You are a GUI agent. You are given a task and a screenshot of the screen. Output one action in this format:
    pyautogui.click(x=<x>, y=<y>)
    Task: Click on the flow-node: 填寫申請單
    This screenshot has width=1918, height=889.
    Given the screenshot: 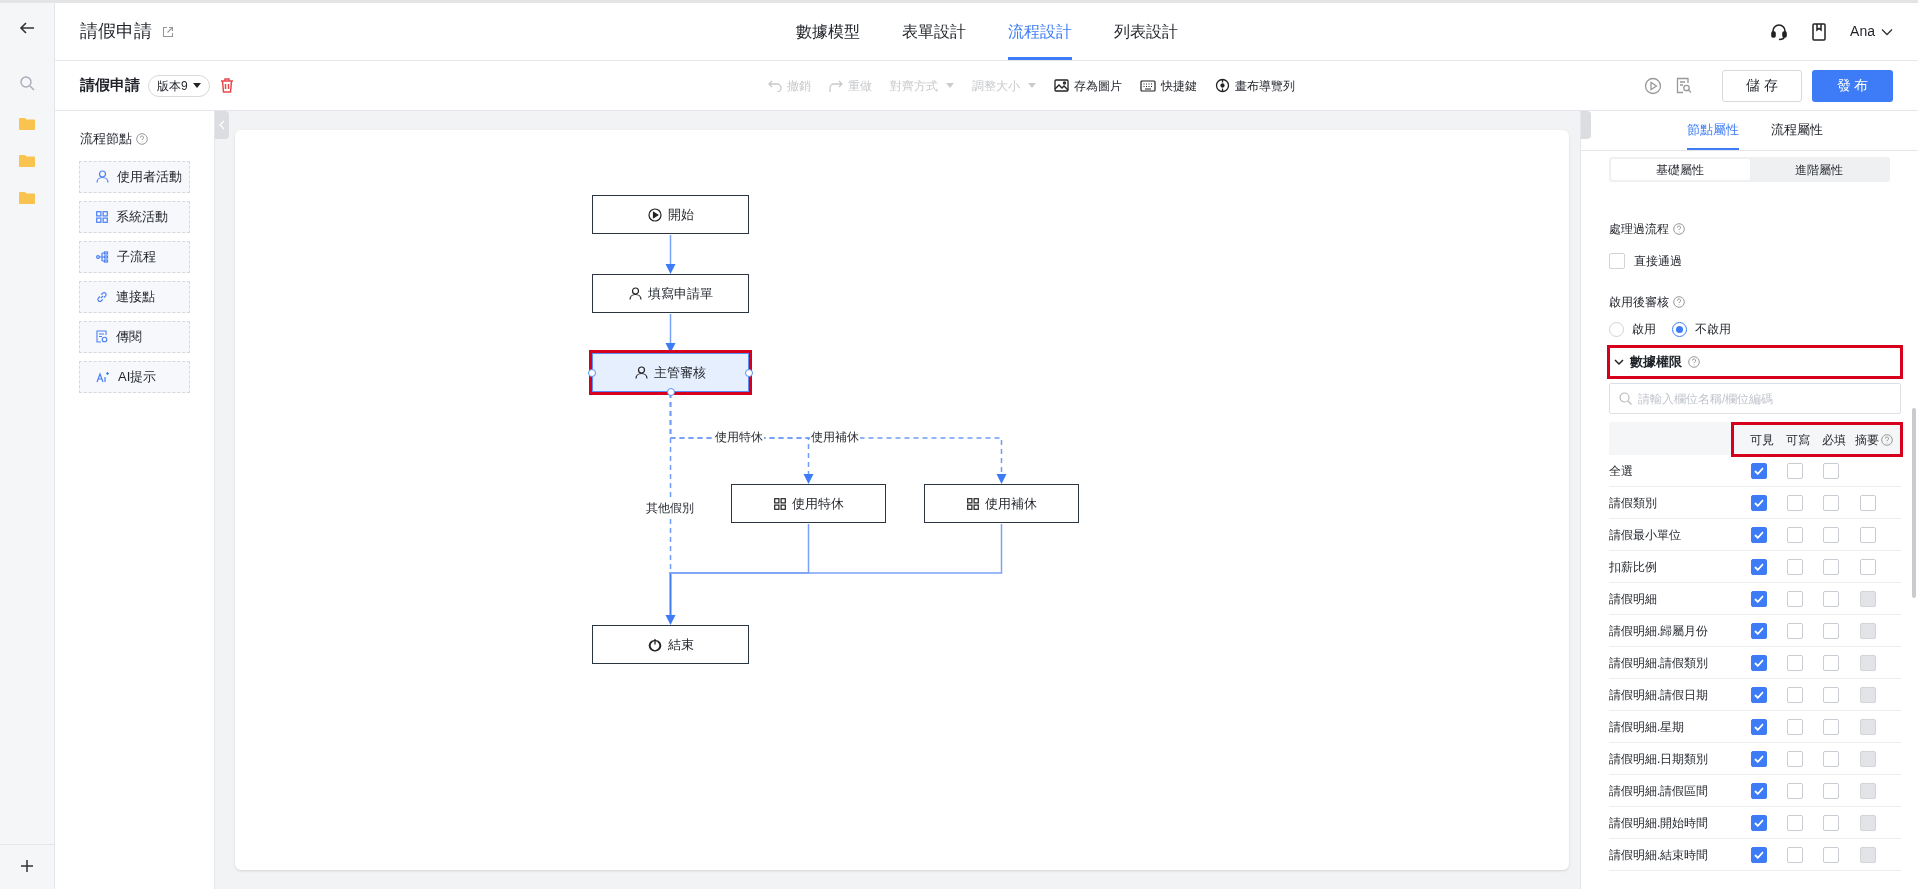 What is the action you would take?
    pyautogui.click(x=670, y=293)
    